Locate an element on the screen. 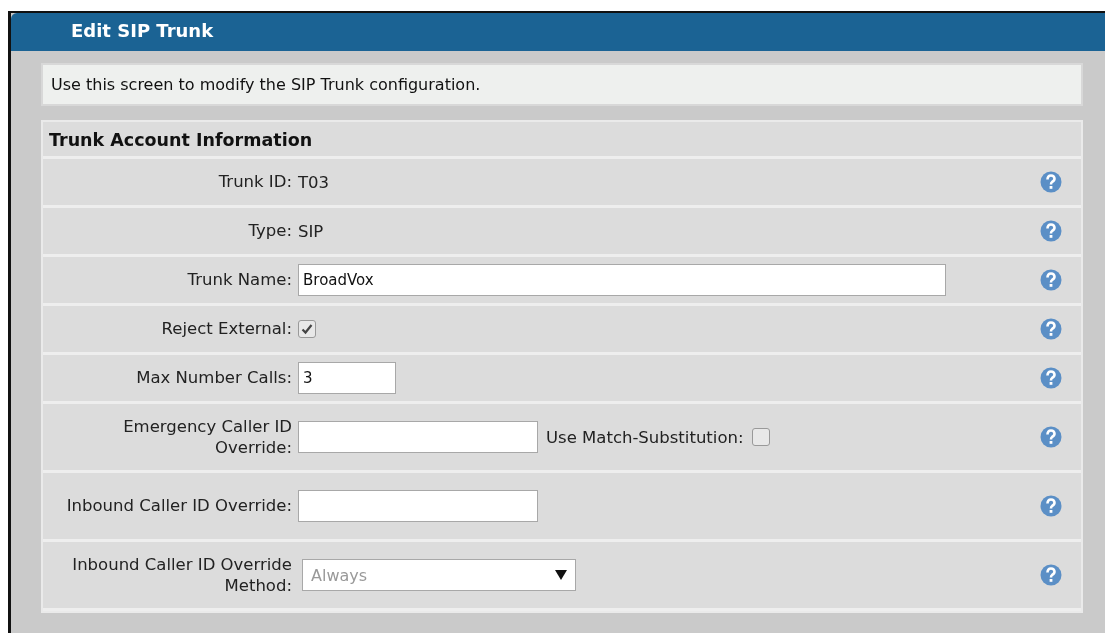 This screenshot has height=633, width=1105. panel-title: Edit SIP Trunk is located at coordinates (558, 32).